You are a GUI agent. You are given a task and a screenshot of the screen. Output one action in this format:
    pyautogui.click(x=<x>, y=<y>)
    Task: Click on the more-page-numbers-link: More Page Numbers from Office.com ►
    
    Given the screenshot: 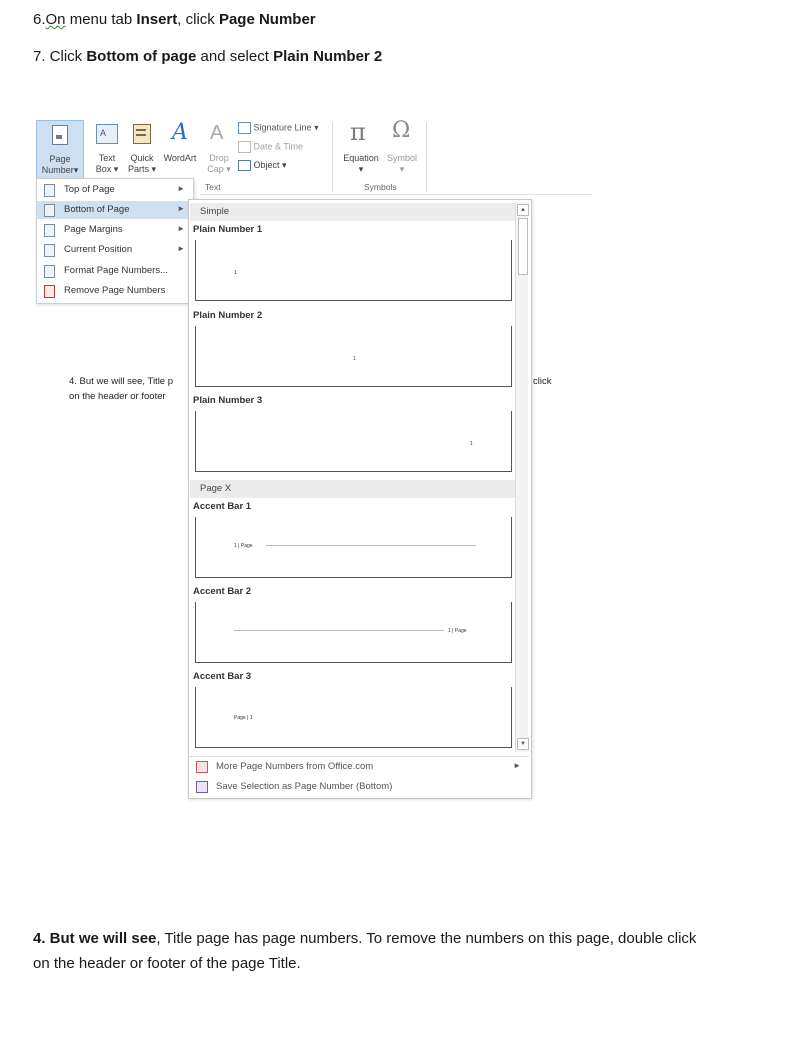 What is the action you would take?
    pyautogui.click(x=359, y=767)
    